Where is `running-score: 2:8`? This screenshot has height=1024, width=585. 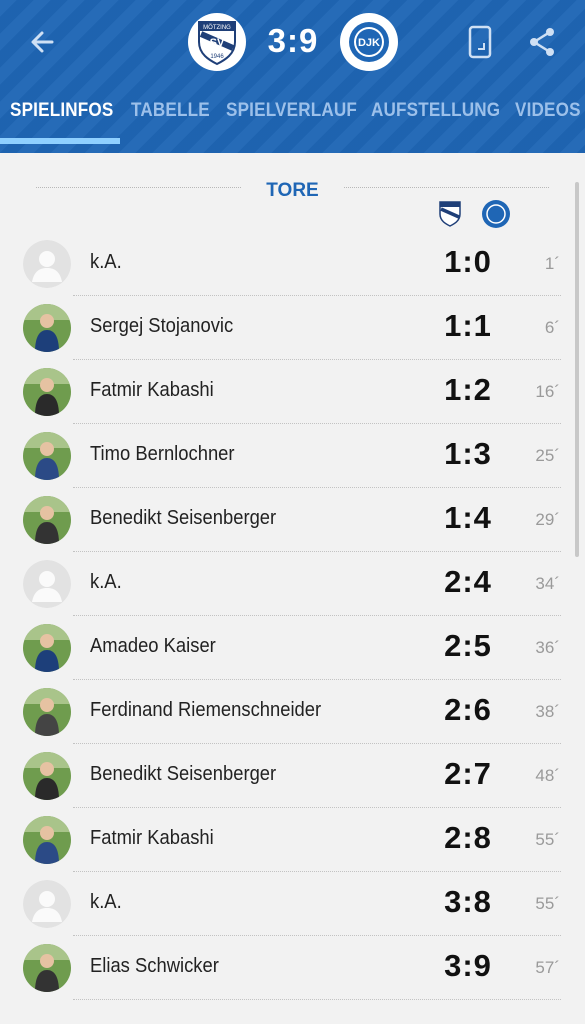 running-score: 2:8 is located at coordinates (468, 837).